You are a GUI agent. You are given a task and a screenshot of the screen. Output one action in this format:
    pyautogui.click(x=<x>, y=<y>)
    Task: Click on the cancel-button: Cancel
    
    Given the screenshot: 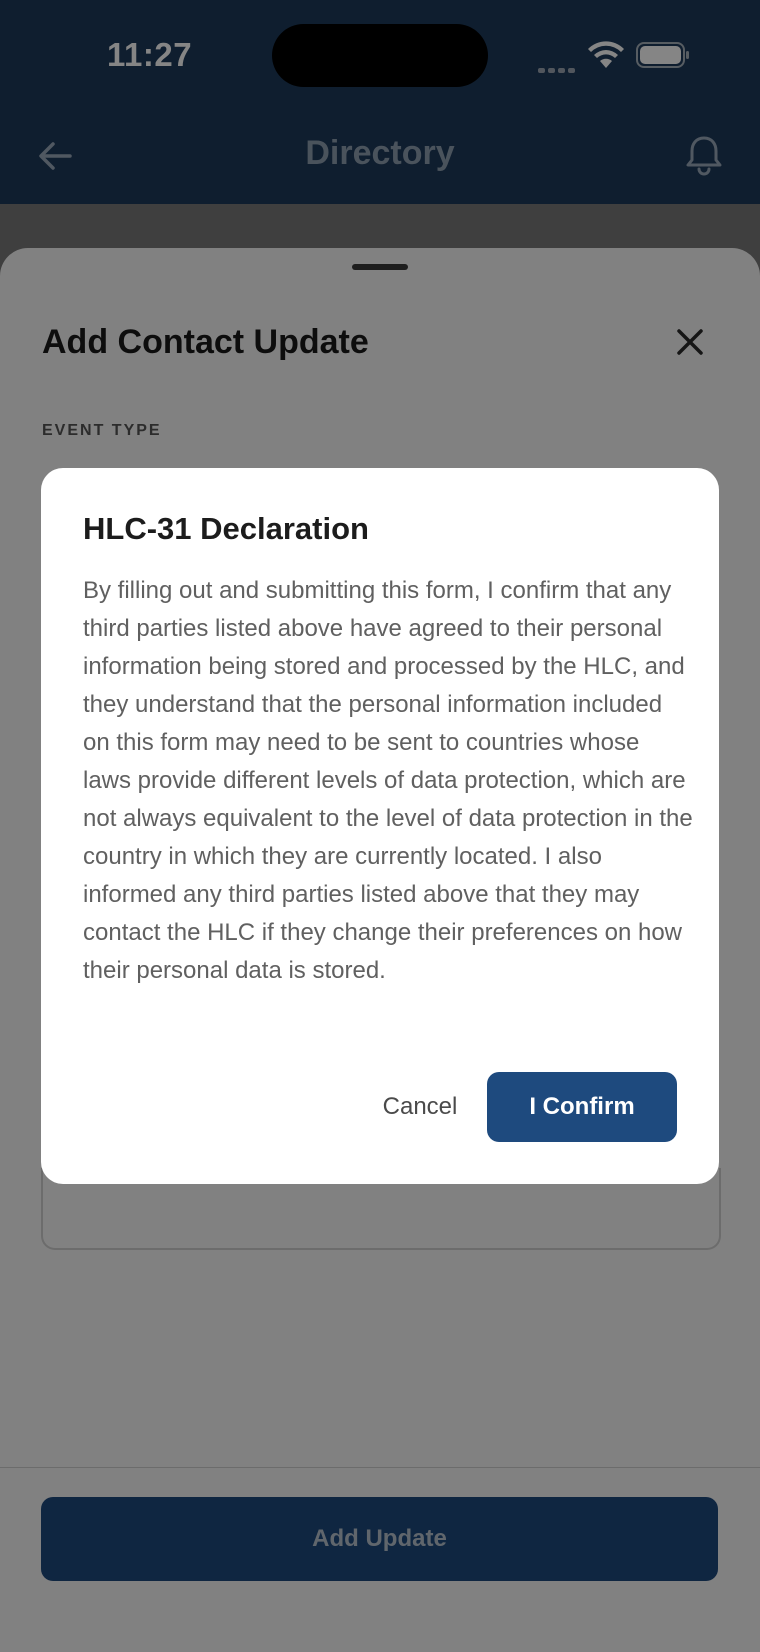 What is the action you would take?
    pyautogui.click(x=420, y=1107)
    